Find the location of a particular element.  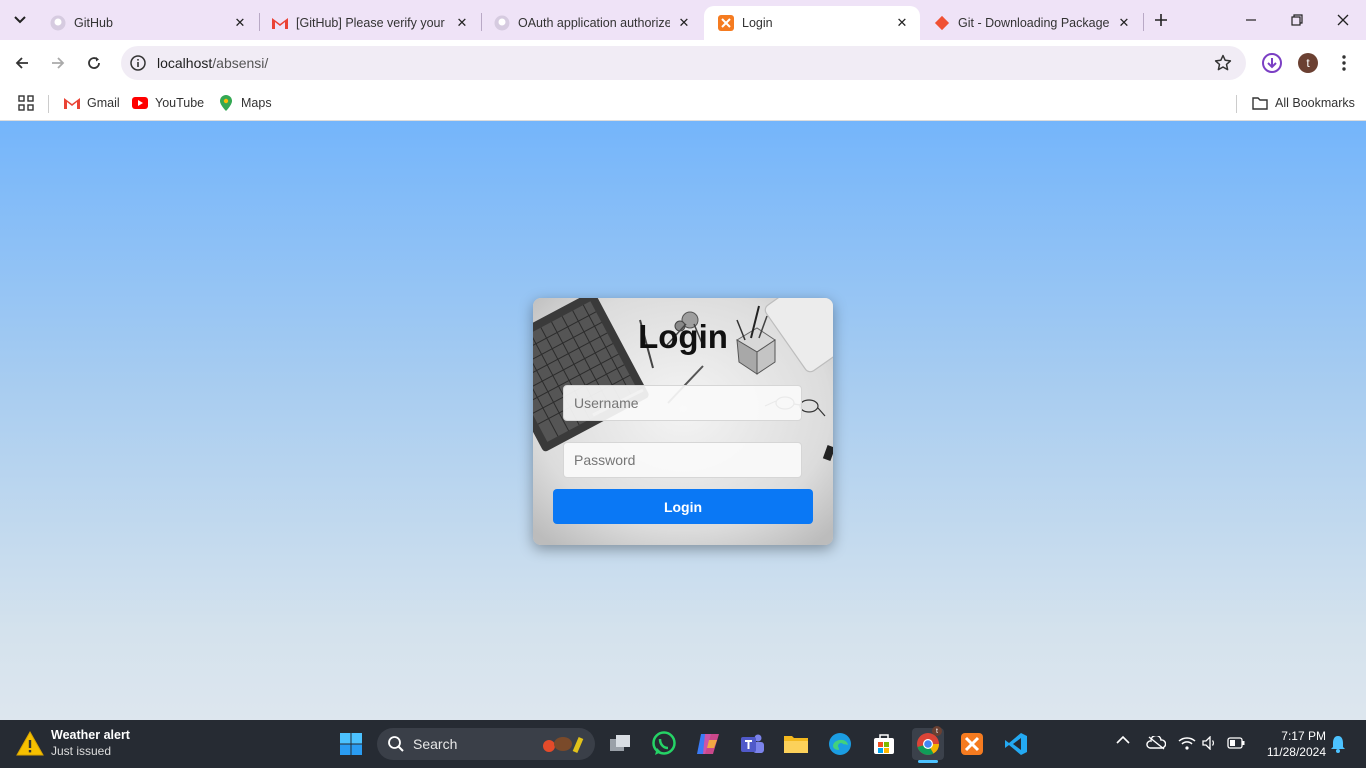

minimize-icon is located at coordinates (1251, 20).